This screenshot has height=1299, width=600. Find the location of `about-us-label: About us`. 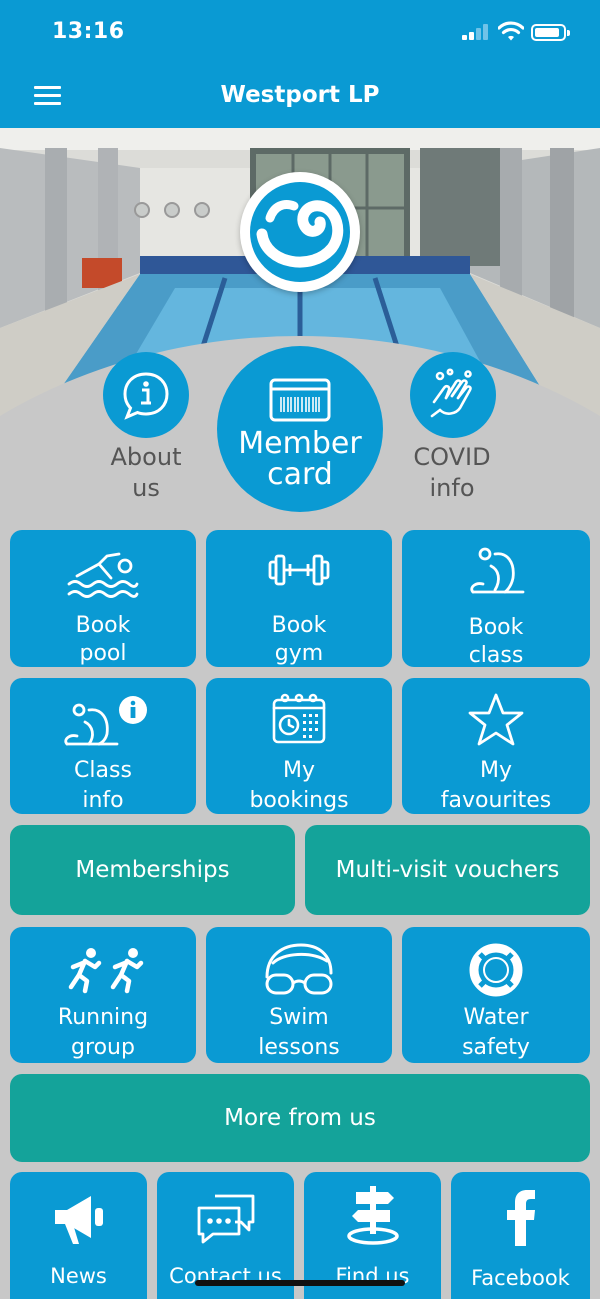

about-us-label: About us is located at coordinates (146, 472).